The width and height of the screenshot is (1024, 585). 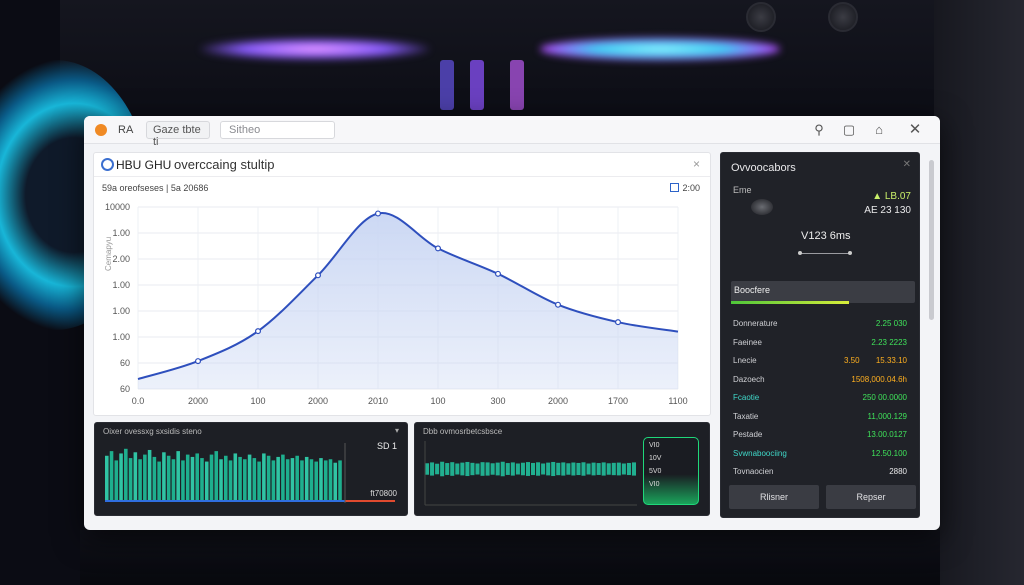 What do you see at coordinates (101, 130) in the screenshot?
I see `window-dot-icon` at bounding box center [101, 130].